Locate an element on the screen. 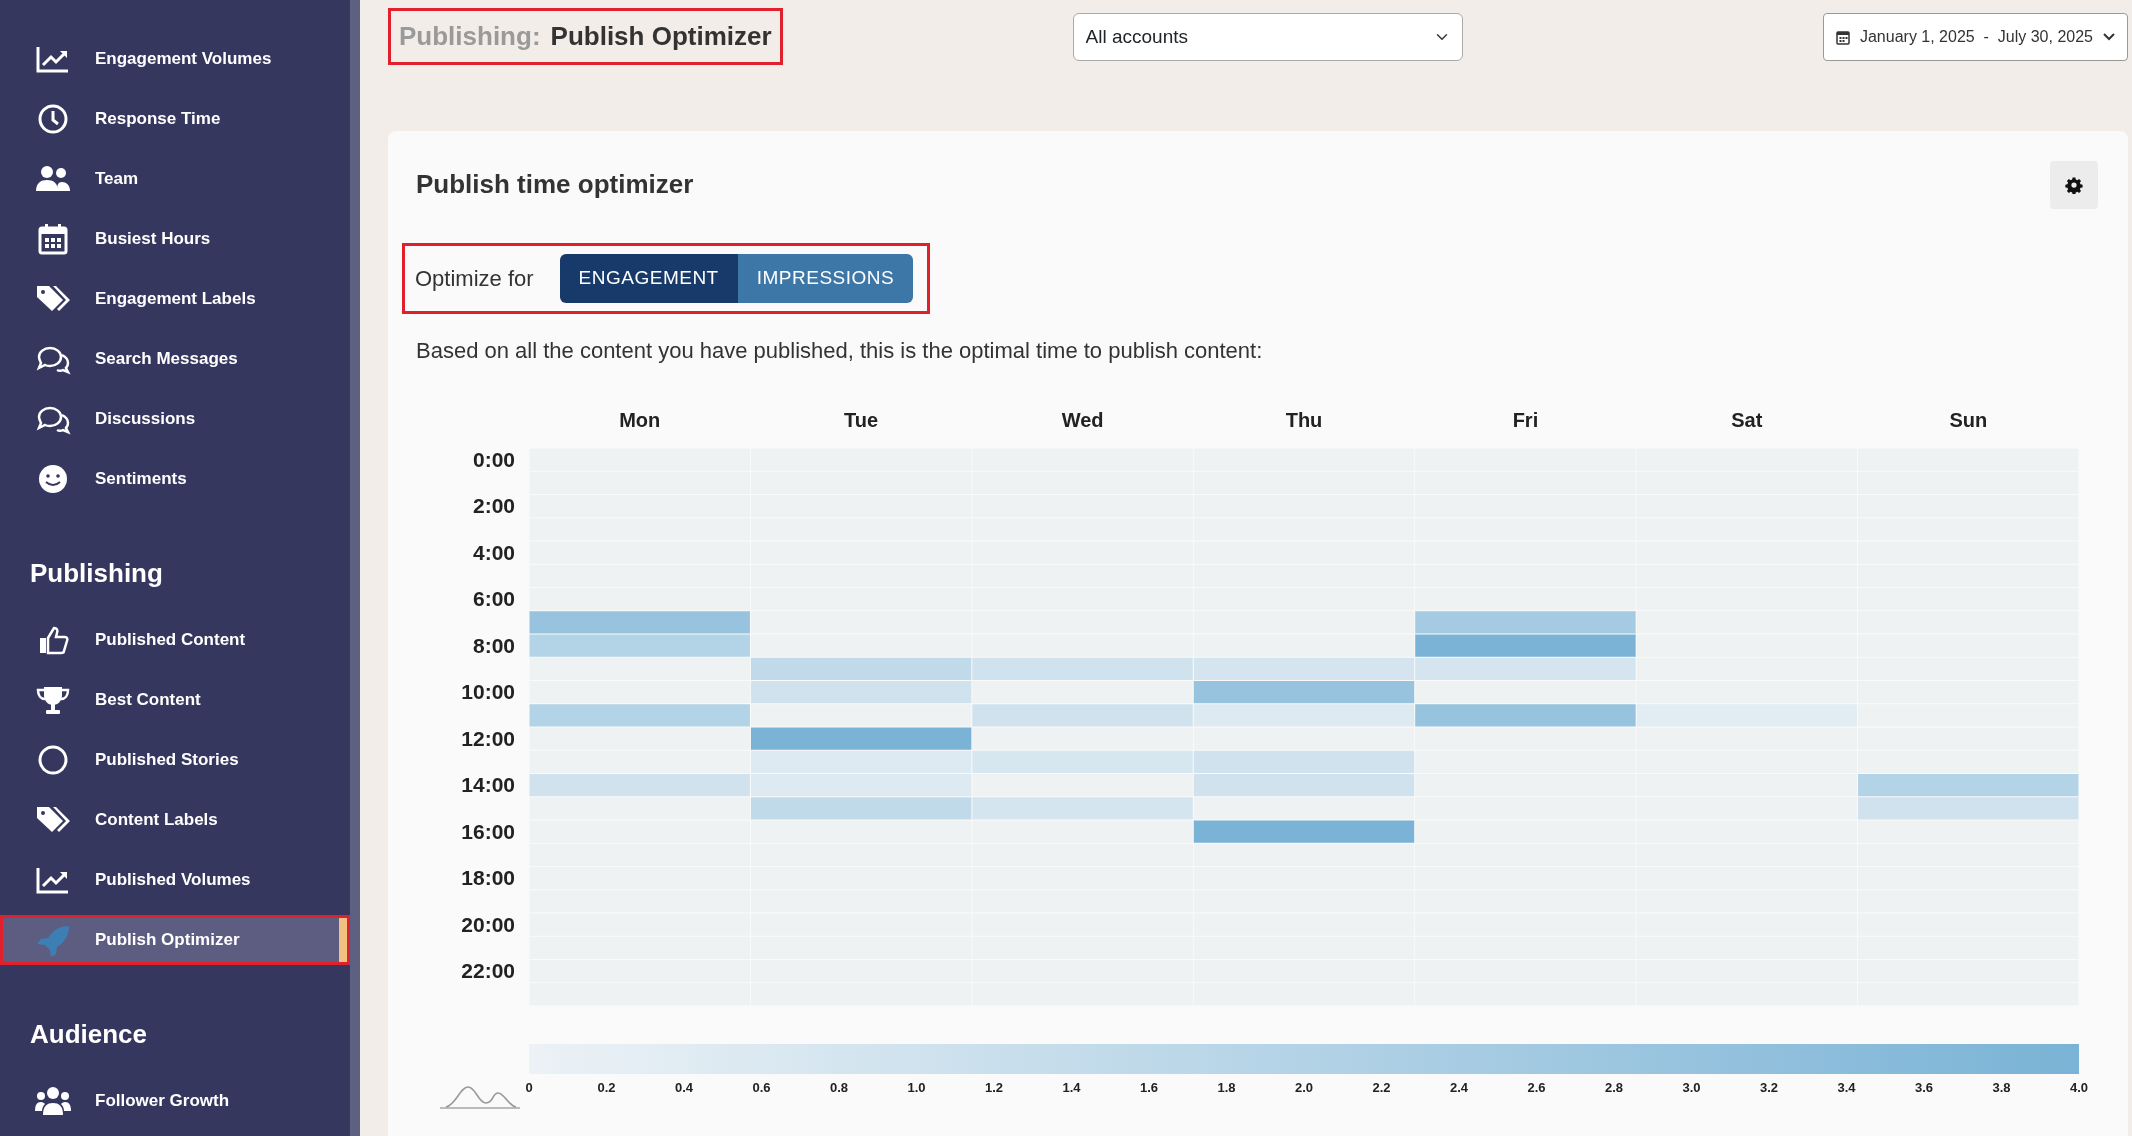  calendar-icon is located at coordinates (1842, 37).